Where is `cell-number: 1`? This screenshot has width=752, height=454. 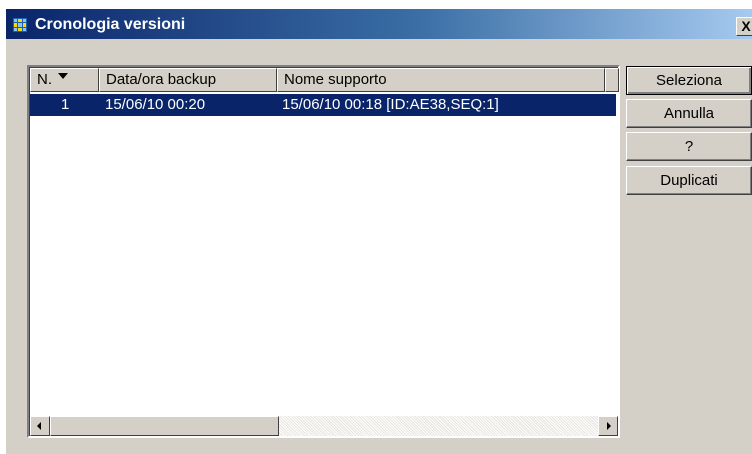
cell-number: 1 is located at coordinates (65, 104).